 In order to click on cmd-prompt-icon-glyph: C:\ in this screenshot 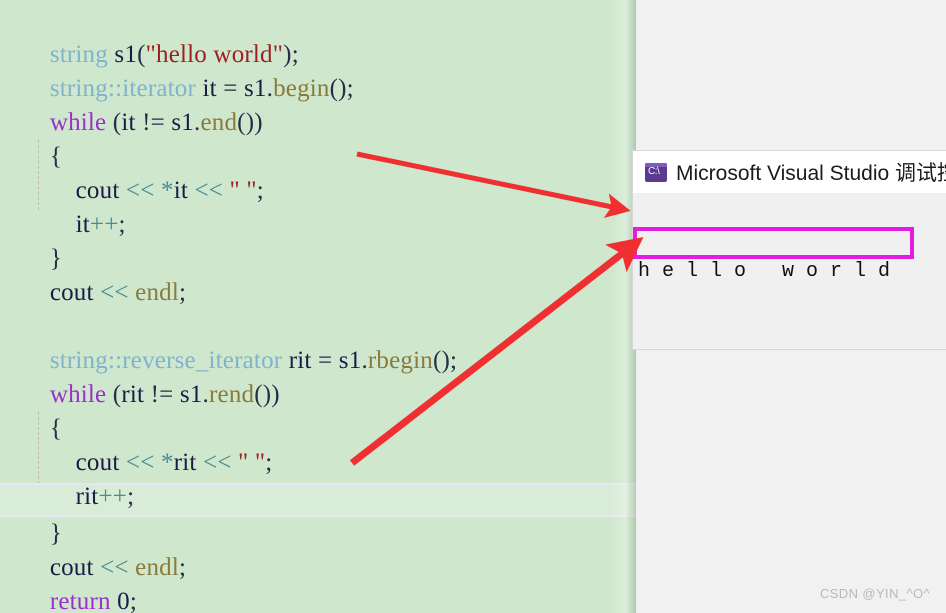, I will do `click(654, 171)`.